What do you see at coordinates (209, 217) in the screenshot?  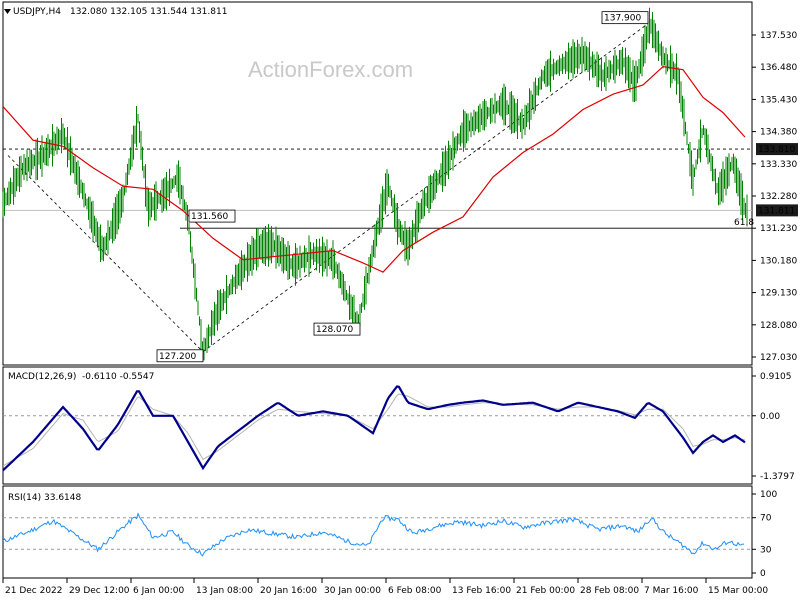 I see `price-level-callout: 131.560` at bounding box center [209, 217].